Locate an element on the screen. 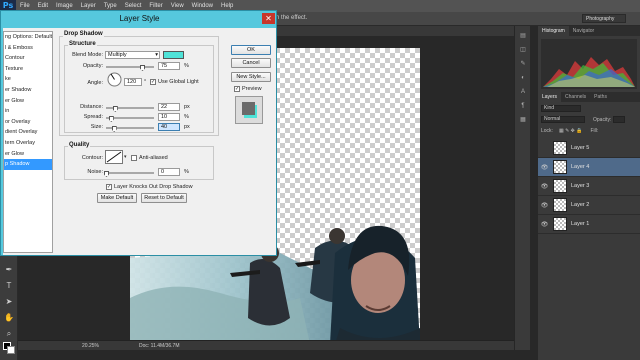 This screenshot has height=360, width=640. size-input: 40 is located at coordinates (169, 127).